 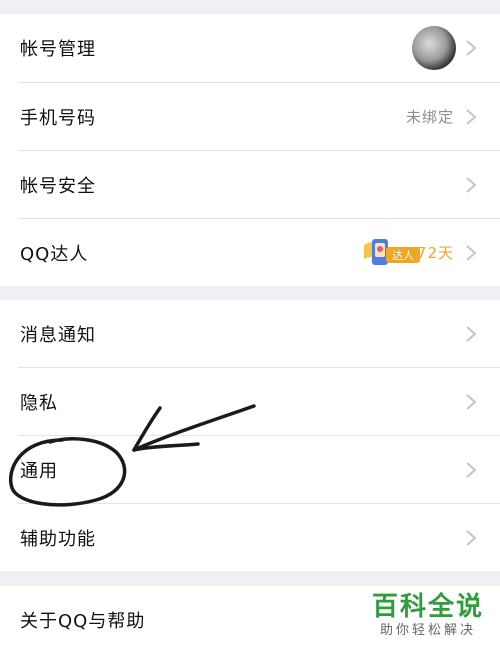 What do you see at coordinates (250, 469) in the screenshot?
I see `row-general: 通用` at bounding box center [250, 469].